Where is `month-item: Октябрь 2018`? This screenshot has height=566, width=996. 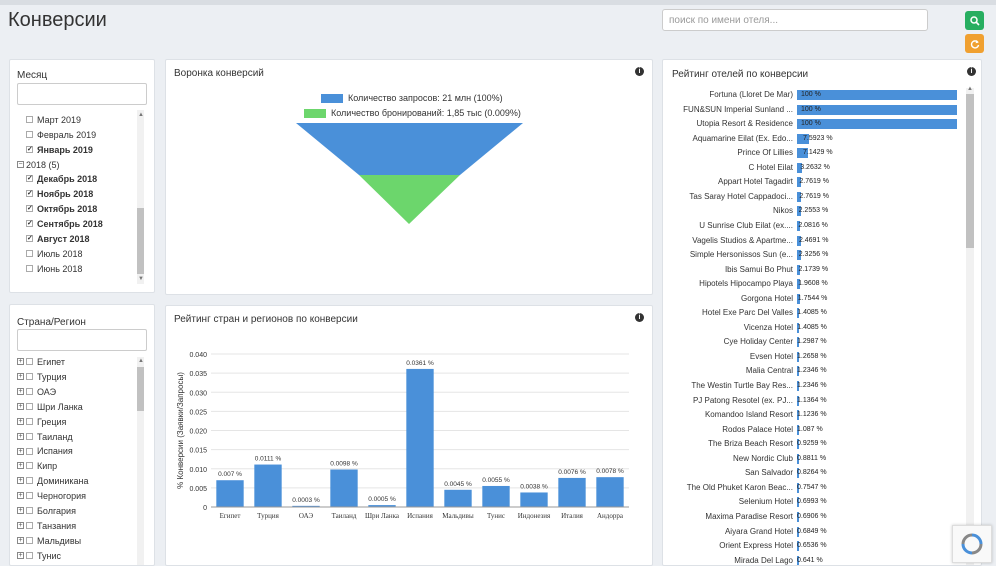
month-item: Октябрь 2018 is located at coordinates (61, 209).